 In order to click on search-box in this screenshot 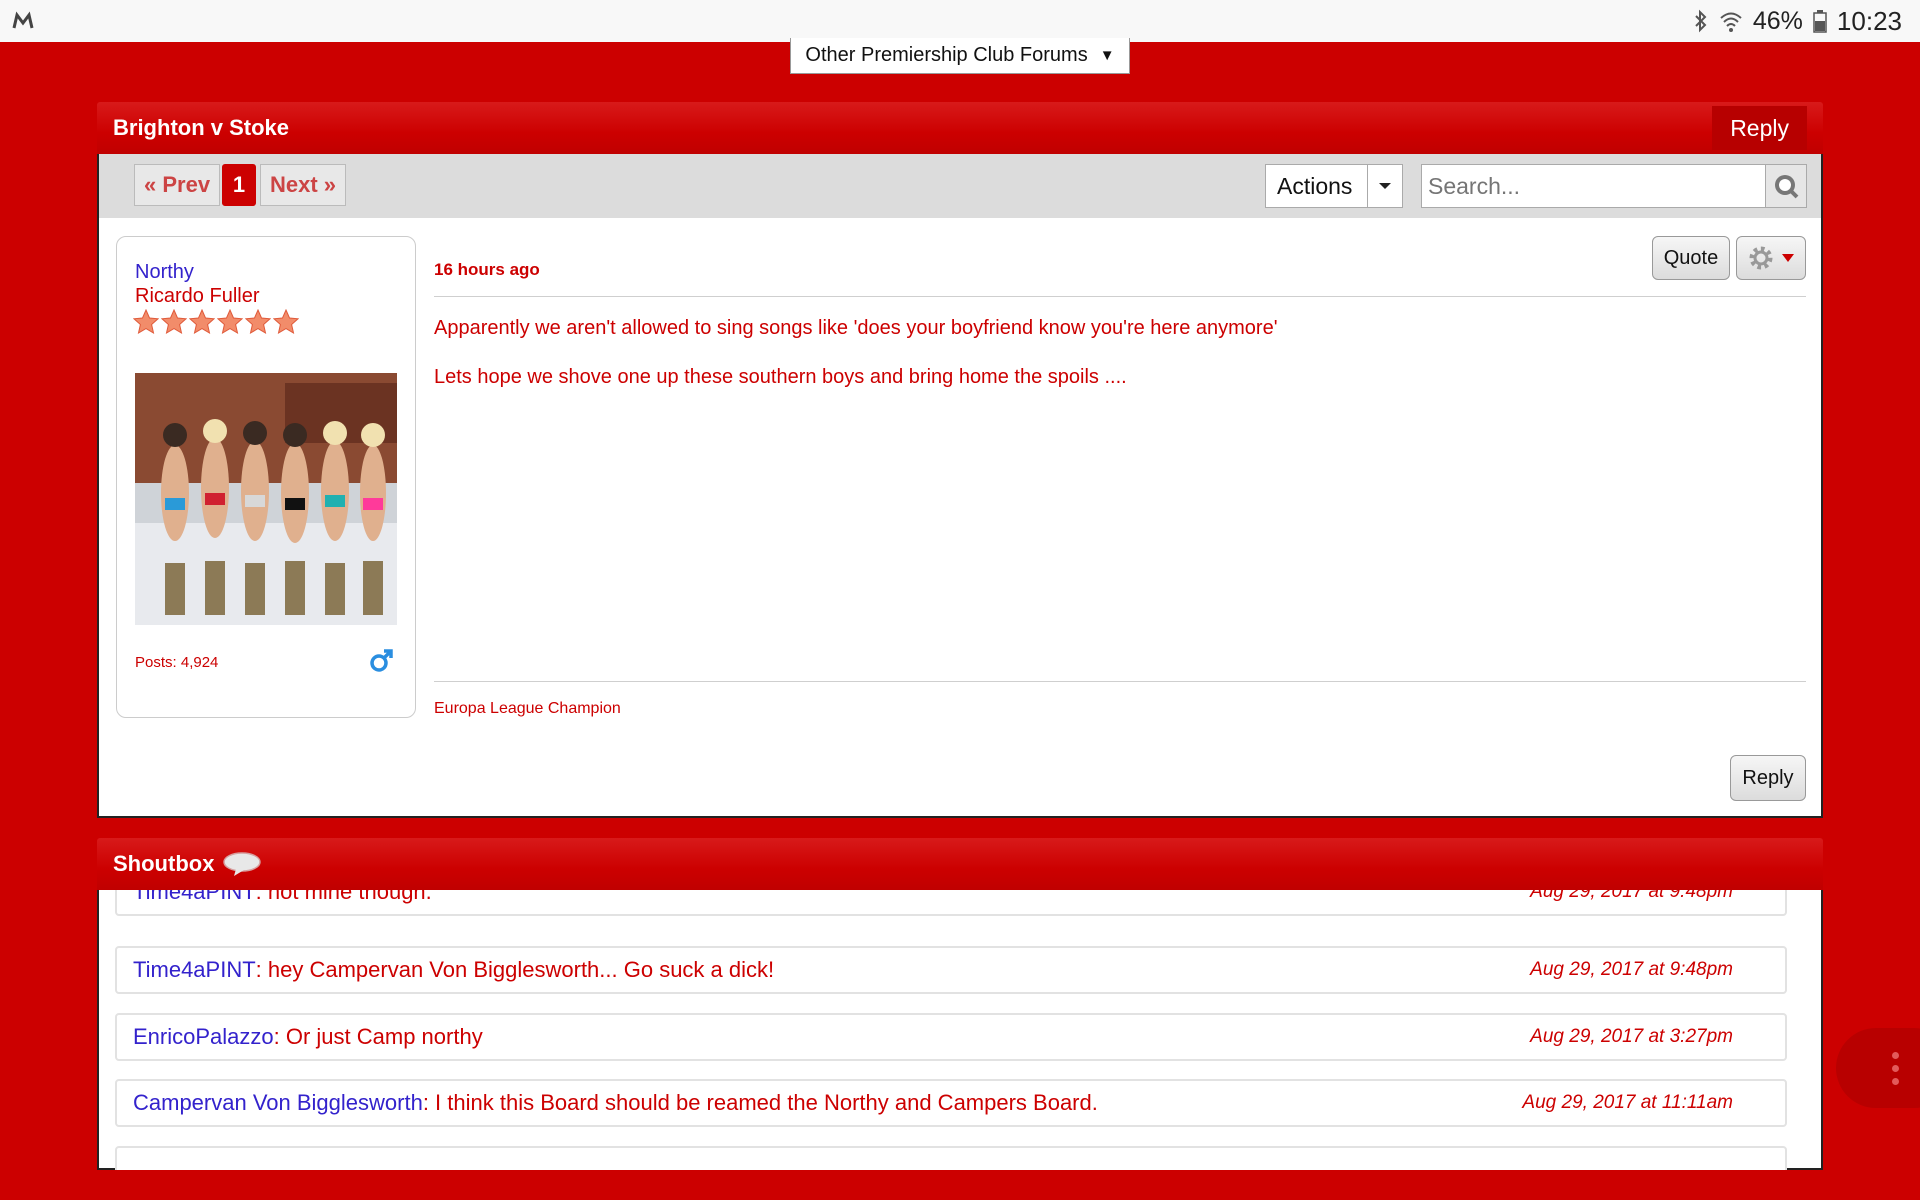, I will do `click(1614, 186)`.